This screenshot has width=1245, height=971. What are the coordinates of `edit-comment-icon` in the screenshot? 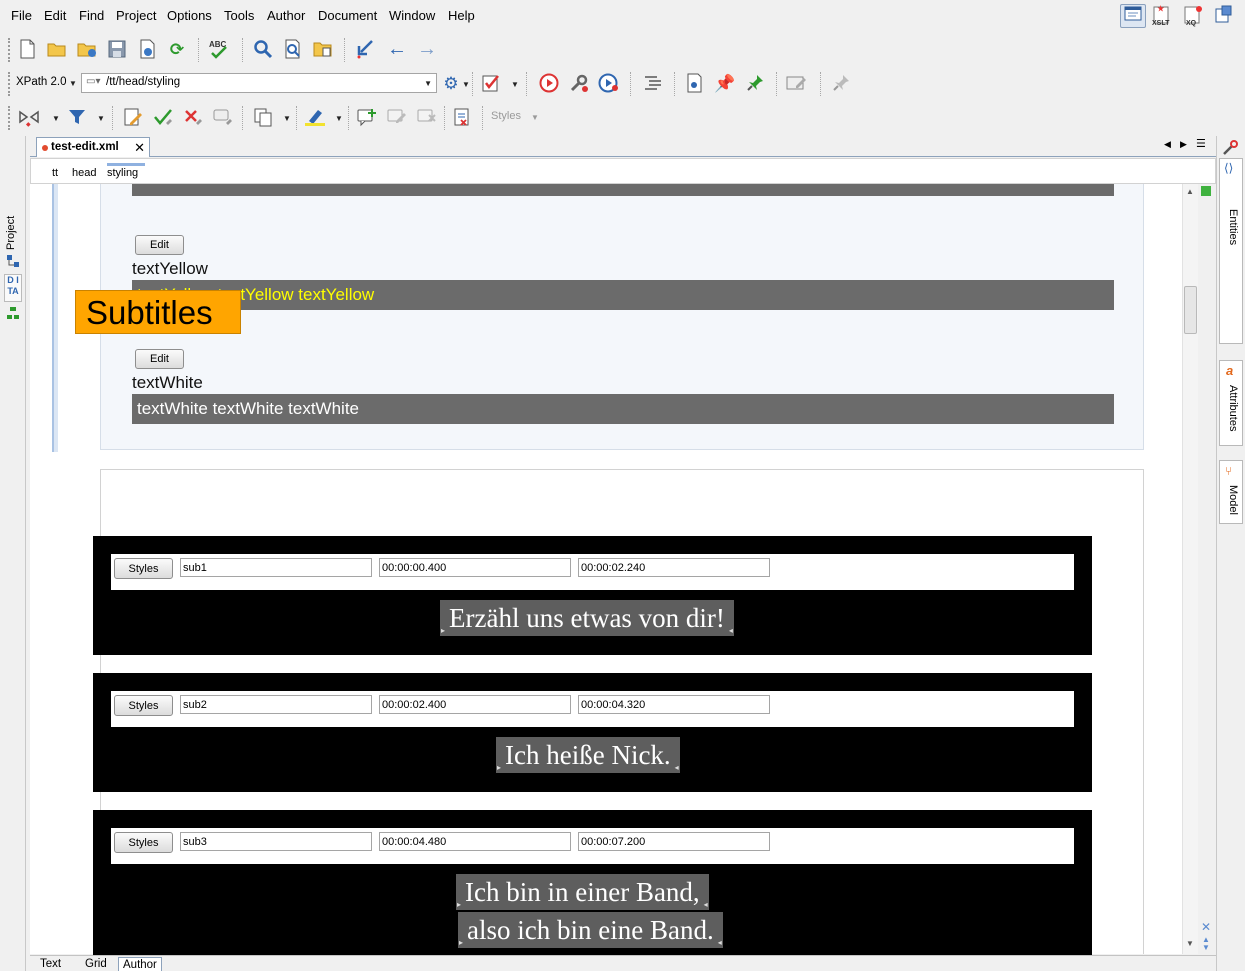 It's located at (397, 117).